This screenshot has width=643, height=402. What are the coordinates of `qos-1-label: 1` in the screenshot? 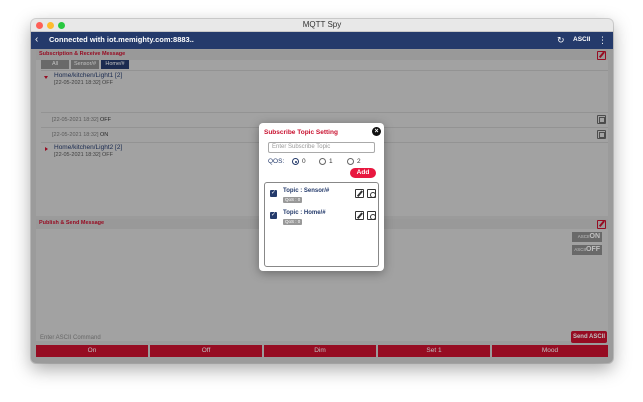 It's located at (331, 161).